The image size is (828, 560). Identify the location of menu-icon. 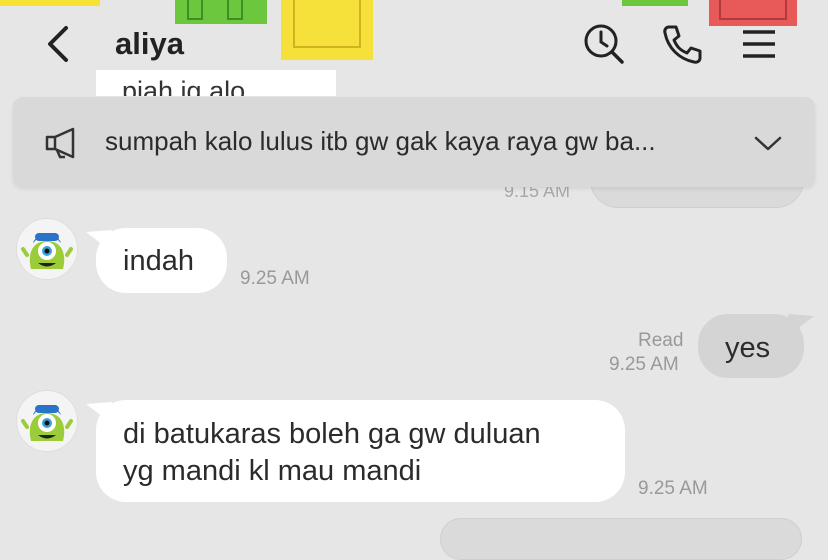
(760, 44).